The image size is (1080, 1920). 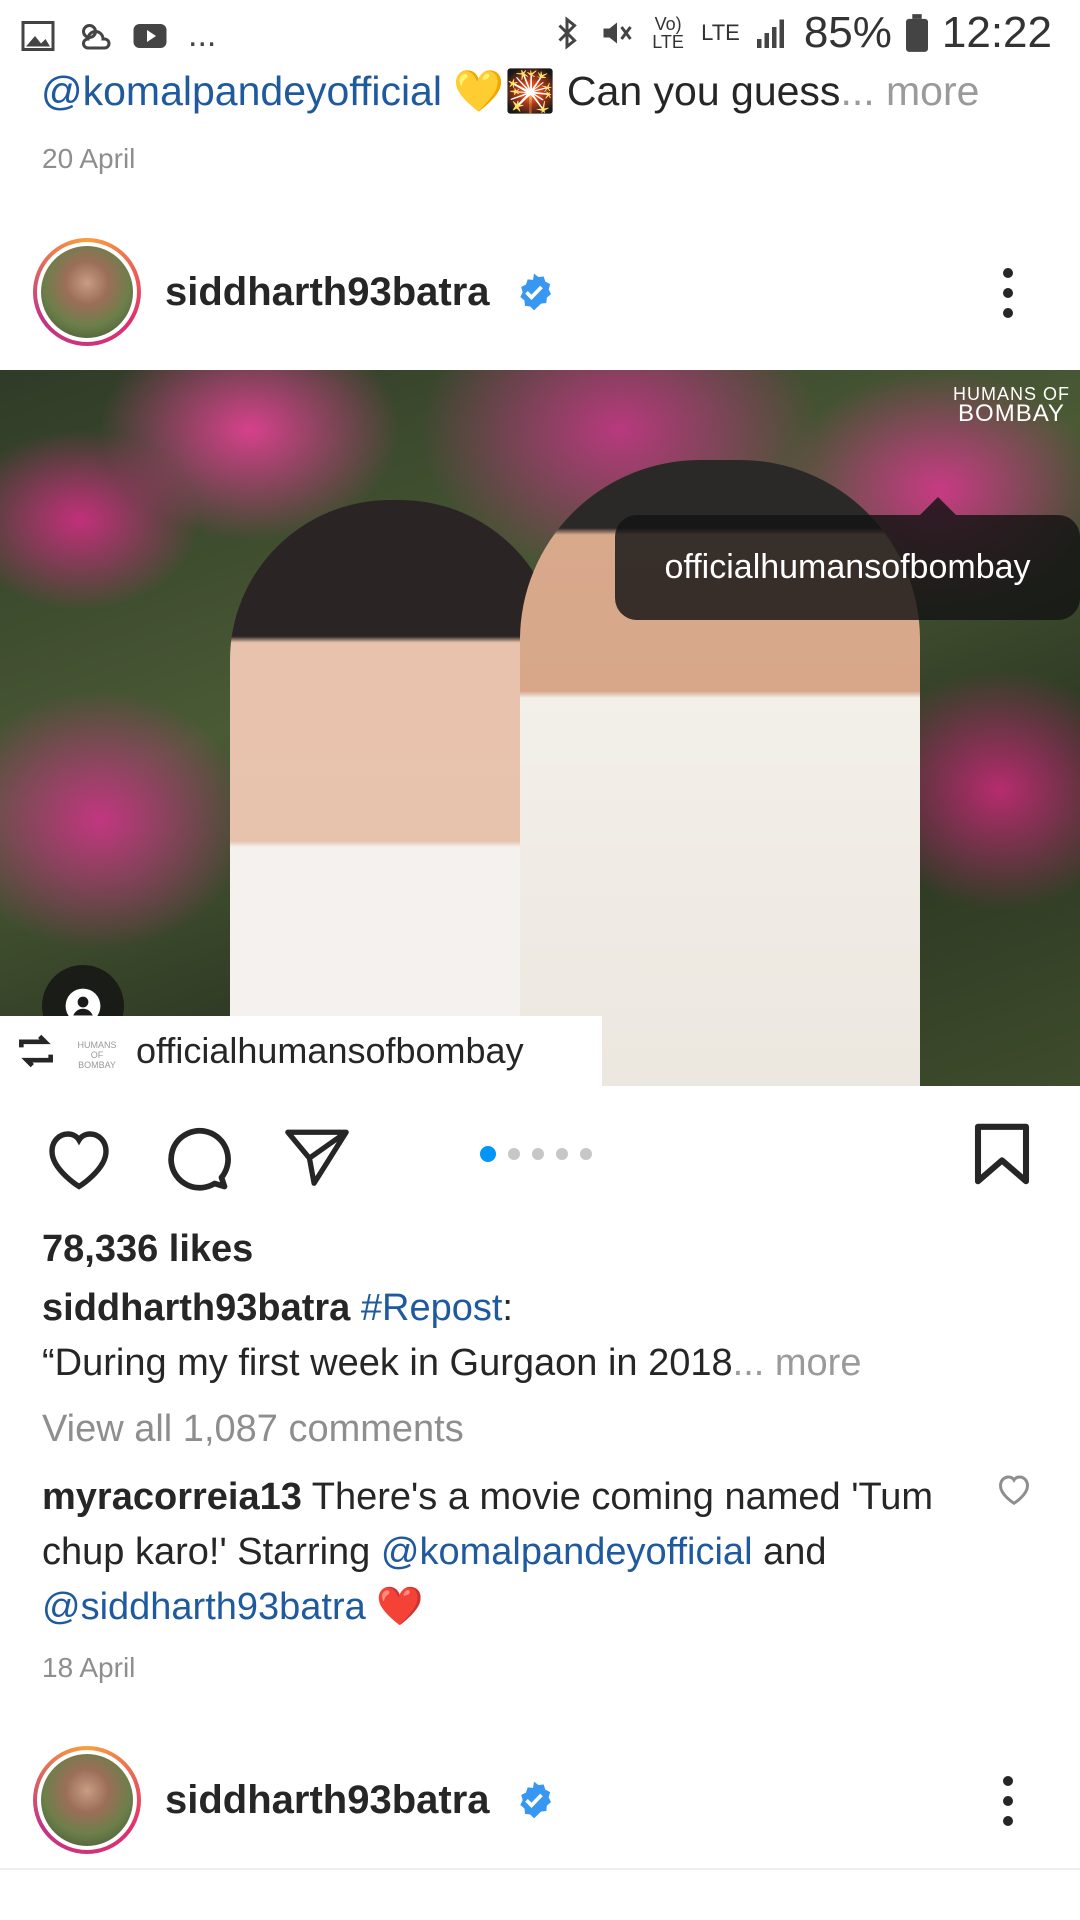 I want to click on more-options-icon, so click(x=1008, y=293).